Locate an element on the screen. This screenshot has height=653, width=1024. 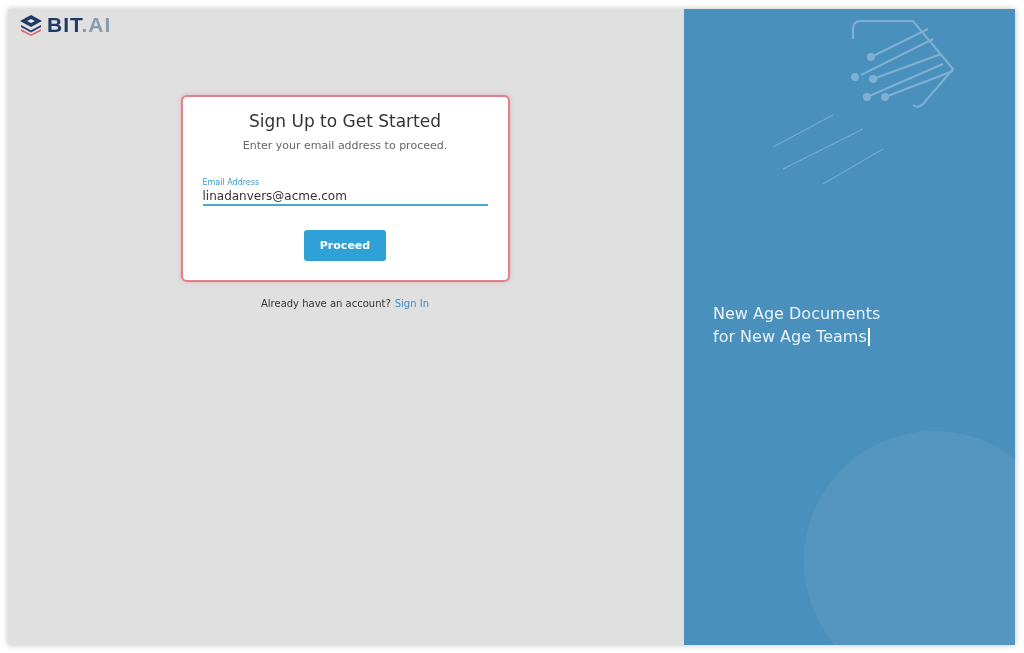
hero-tagline: for New Age Teams is located at coordinates (790, 337).